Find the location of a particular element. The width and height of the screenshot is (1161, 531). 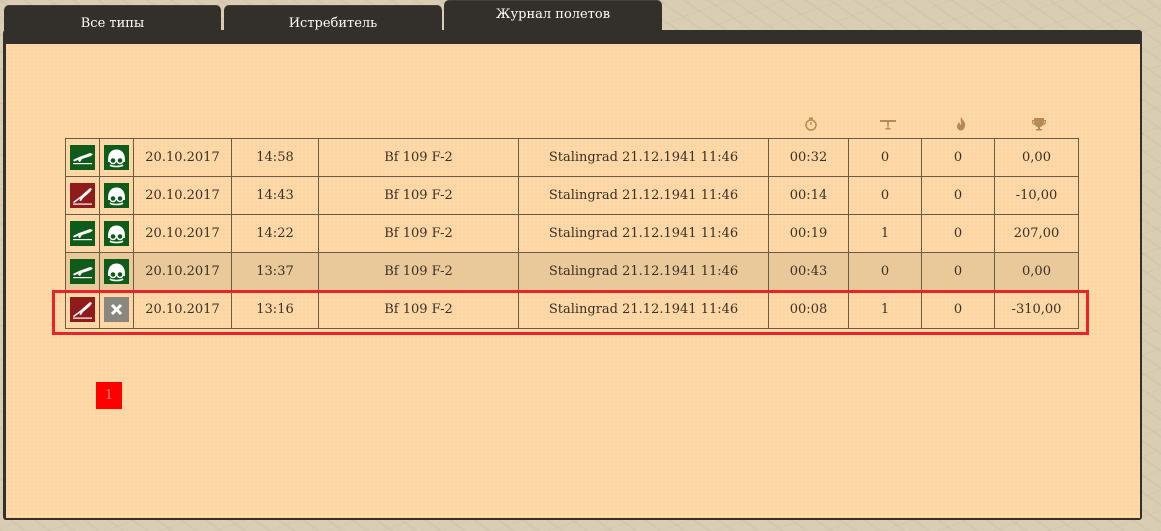

time-cell: 14:58 is located at coordinates (275, 157).